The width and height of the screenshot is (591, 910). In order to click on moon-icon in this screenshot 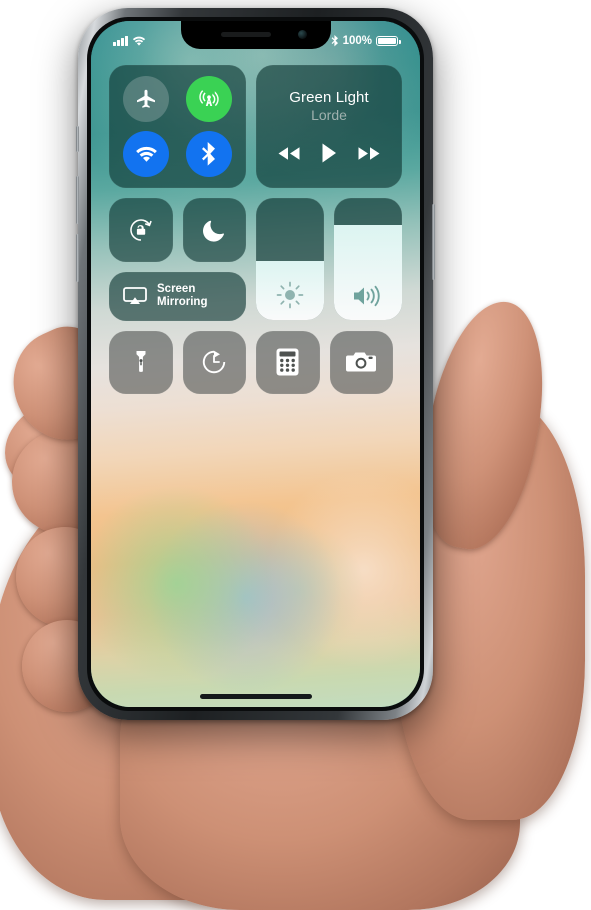, I will do `click(214, 229)`.